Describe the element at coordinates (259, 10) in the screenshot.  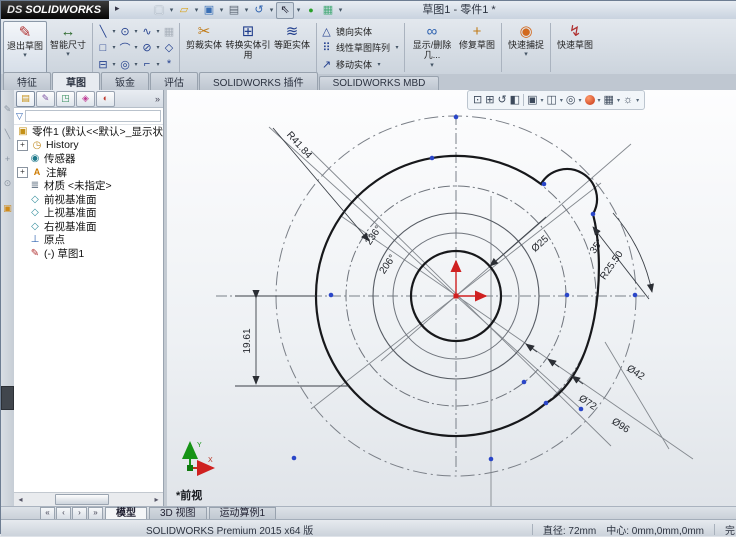
I see `undo-icon: ↺` at that location.